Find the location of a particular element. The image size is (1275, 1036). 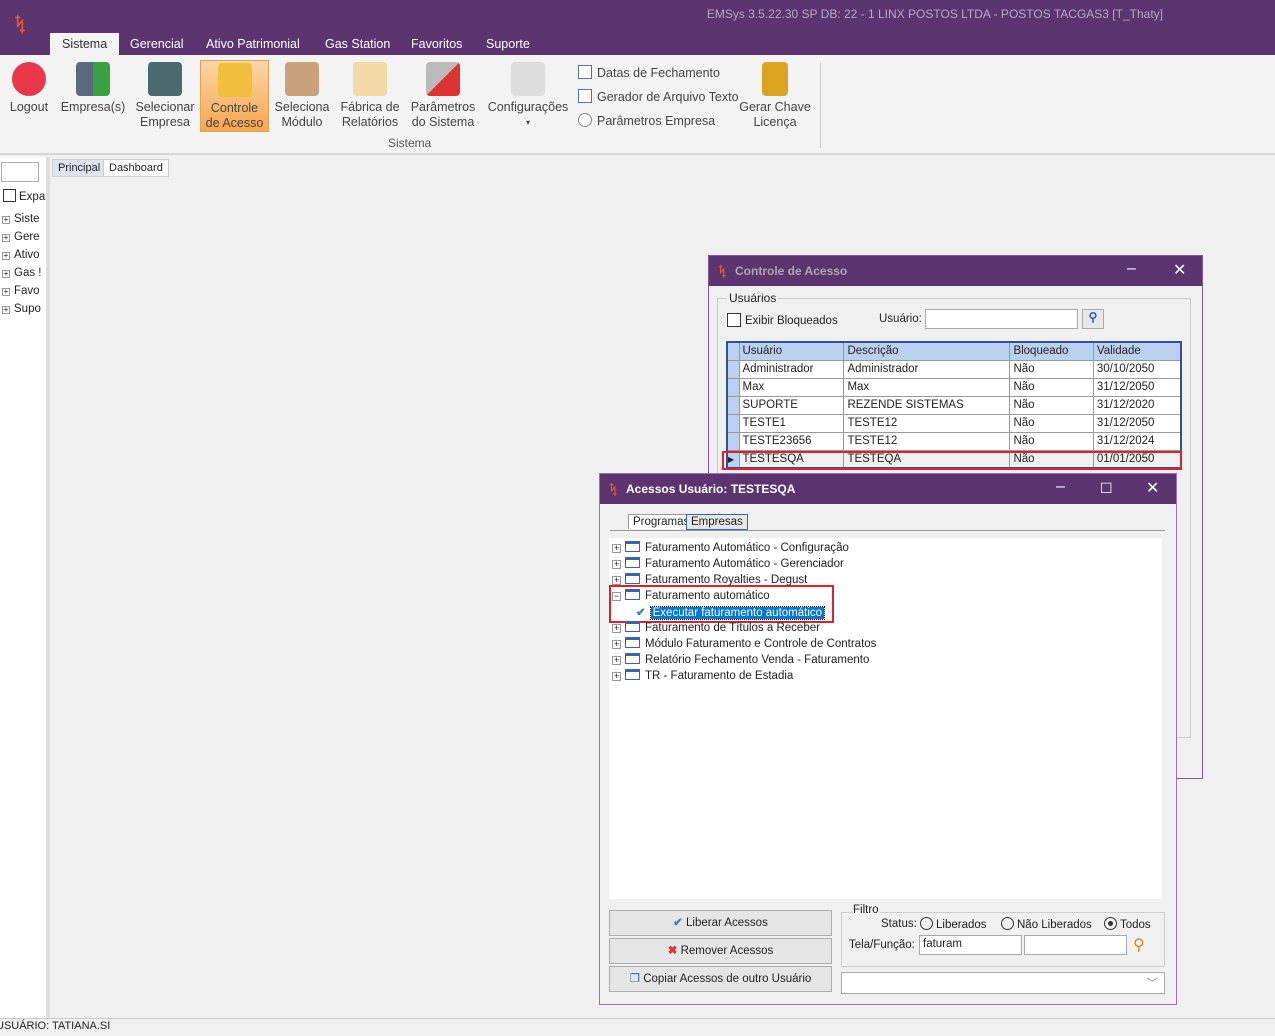

tab-favoritos: Favoritos is located at coordinates (436, 44).